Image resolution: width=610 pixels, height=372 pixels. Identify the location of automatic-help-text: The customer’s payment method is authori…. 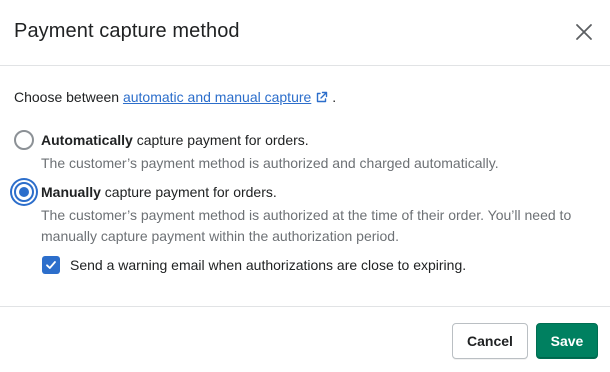
(270, 163).